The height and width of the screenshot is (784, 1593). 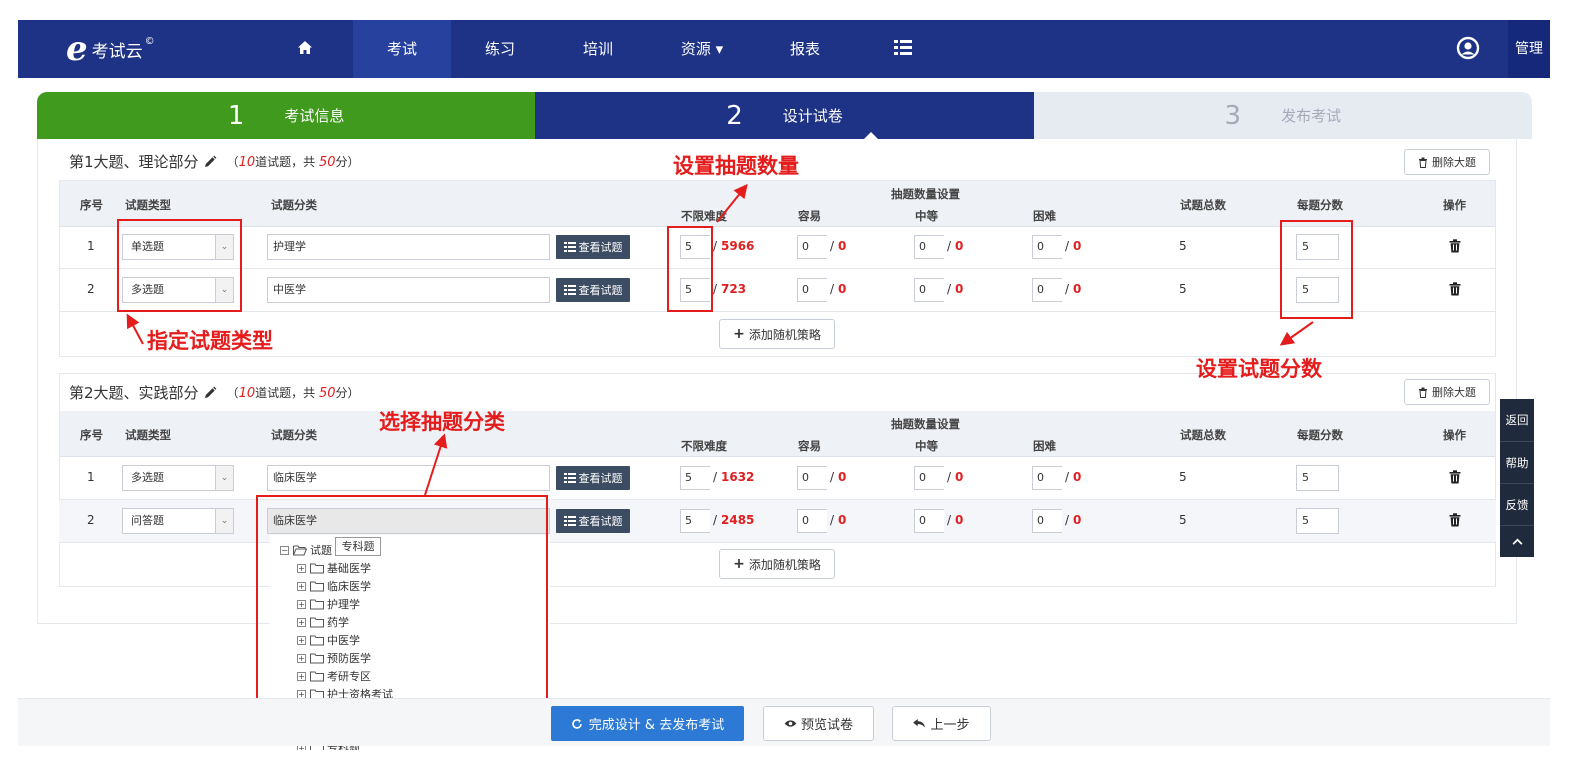 I want to click on admin-menu: 管理, so click(x=1529, y=49).